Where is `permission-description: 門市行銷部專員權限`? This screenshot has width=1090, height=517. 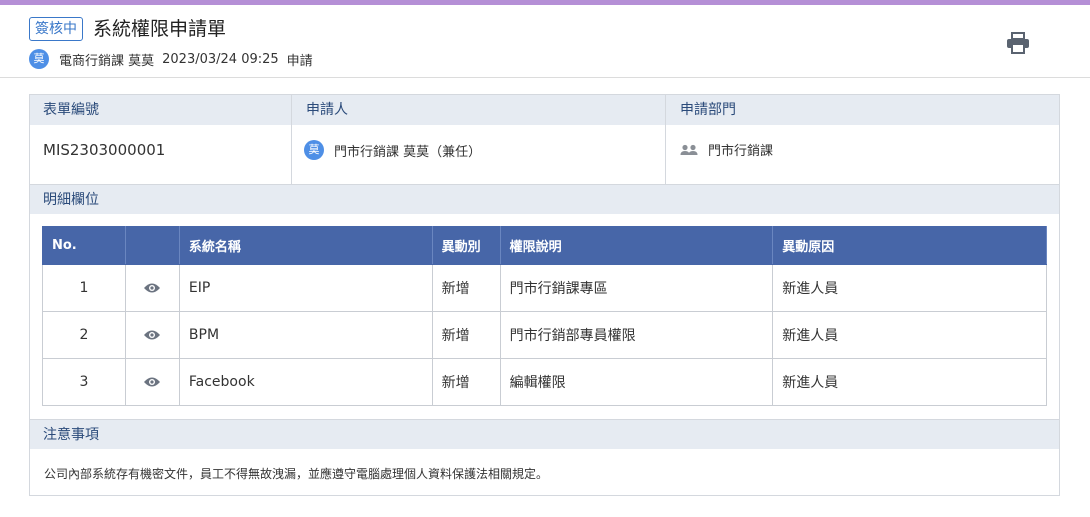
permission-description: 門市行銷部專員權限 is located at coordinates (636, 335).